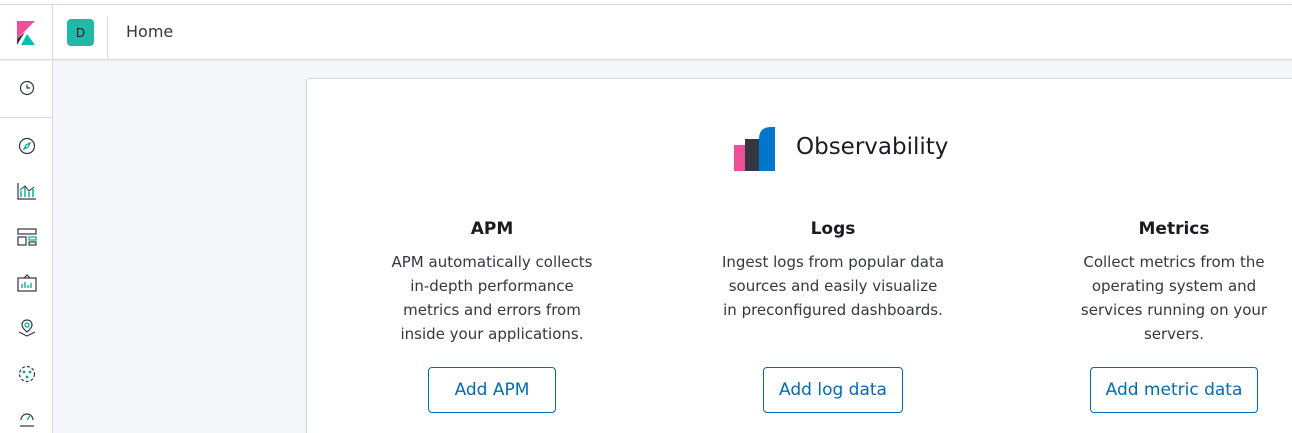  I want to click on maps-icon, so click(26, 328).